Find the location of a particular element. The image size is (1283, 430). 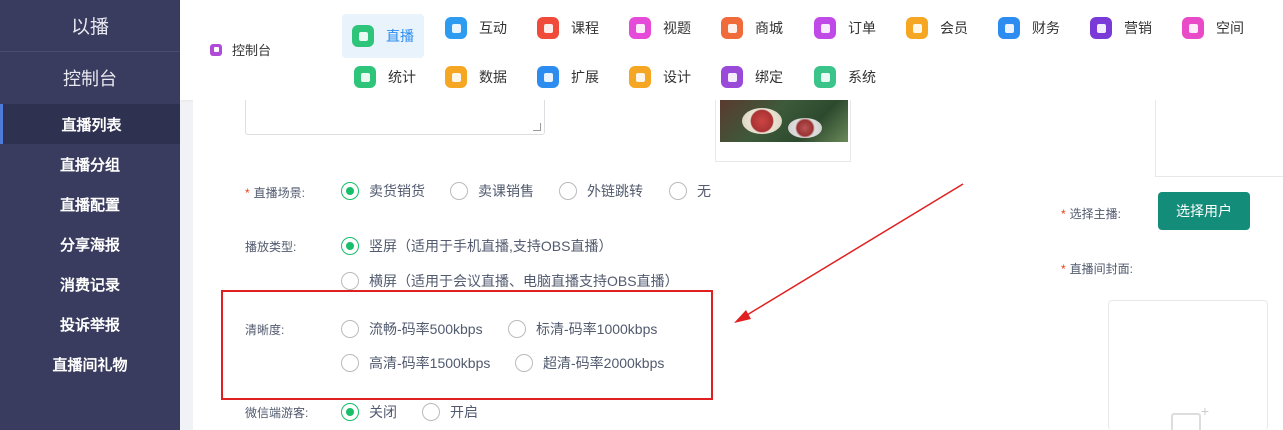

radio-label: 卖货销货 is located at coordinates (397, 191).